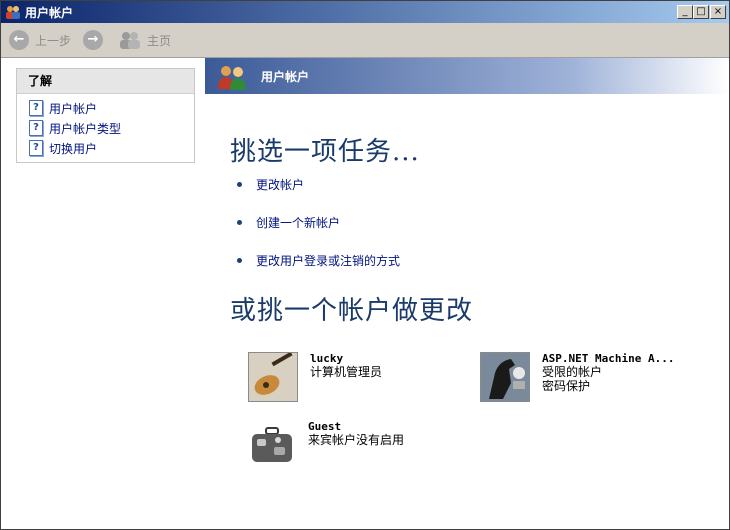  What do you see at coordinates (467, 76) in the screenshot?
I see `section-banner: 用户帐户` at bounding box center [467, 76].